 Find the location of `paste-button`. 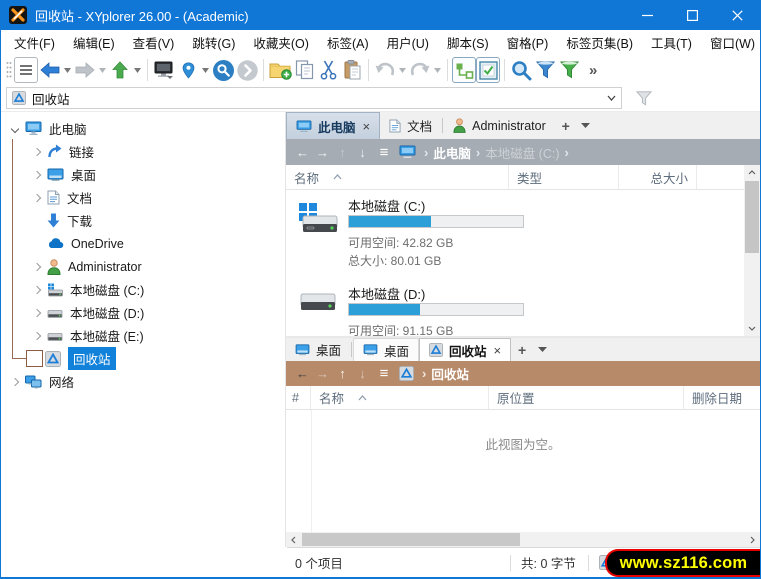

paste-button is located at coordinates (352, 70).